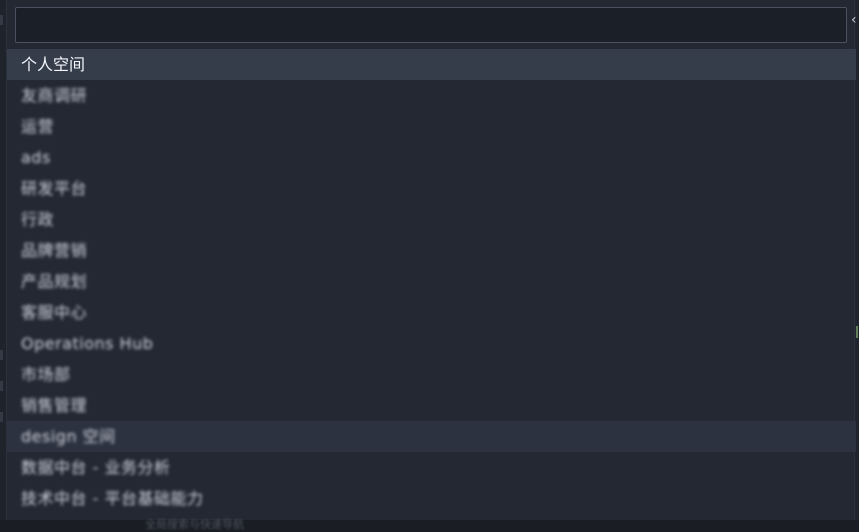 The image size is (859, 532). I want to click on workspace-item-label: 研发平台, so click(54, 188).